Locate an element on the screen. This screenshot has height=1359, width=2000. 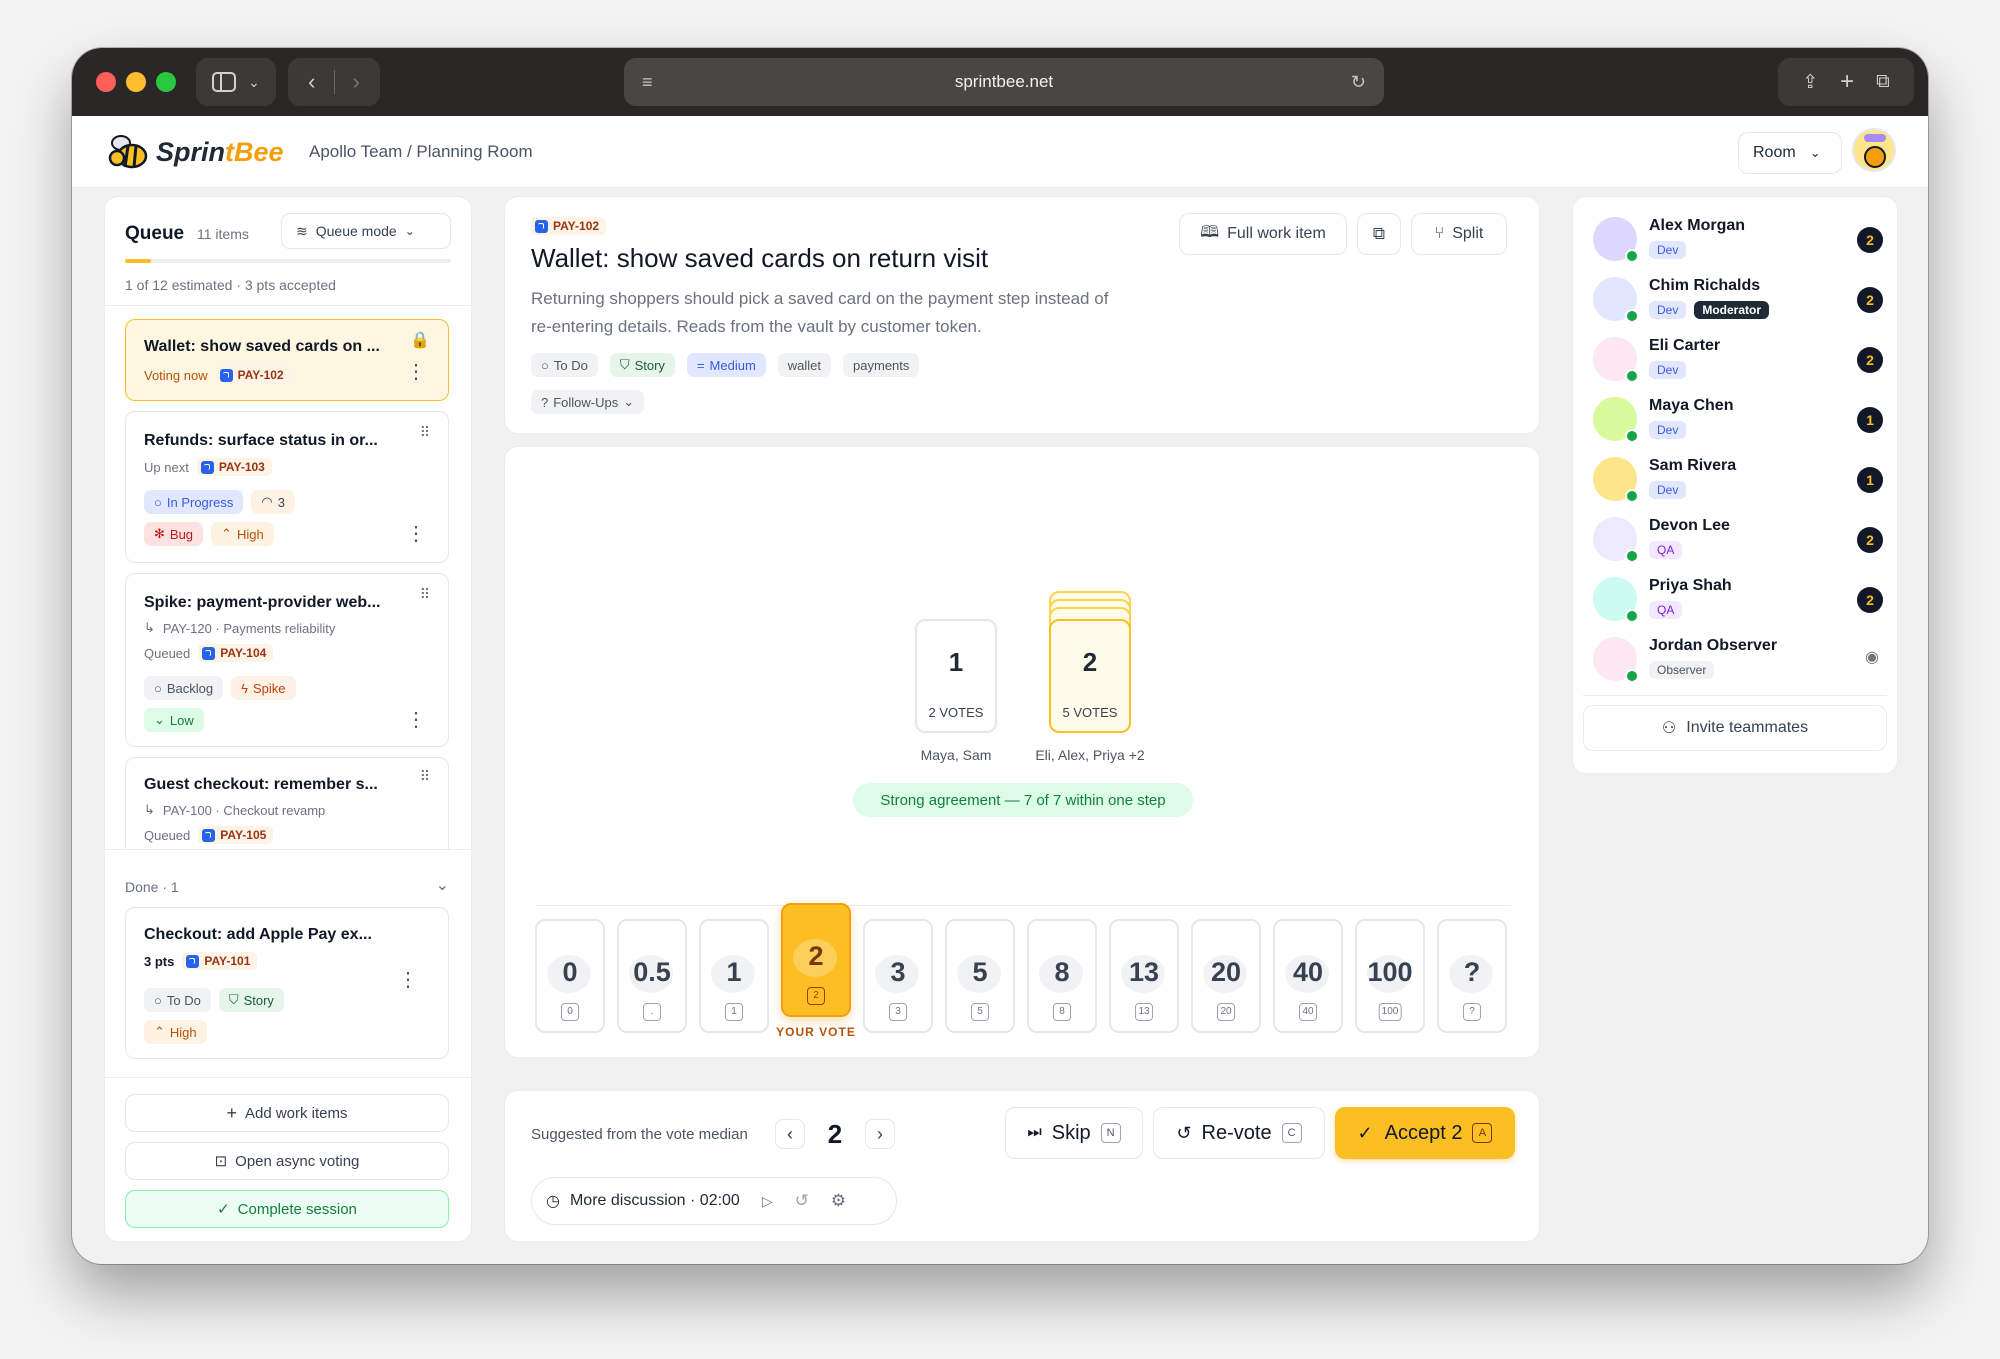
participant-row: Jordan Observer Observer ◉ is located at coordinates (1733, 660).